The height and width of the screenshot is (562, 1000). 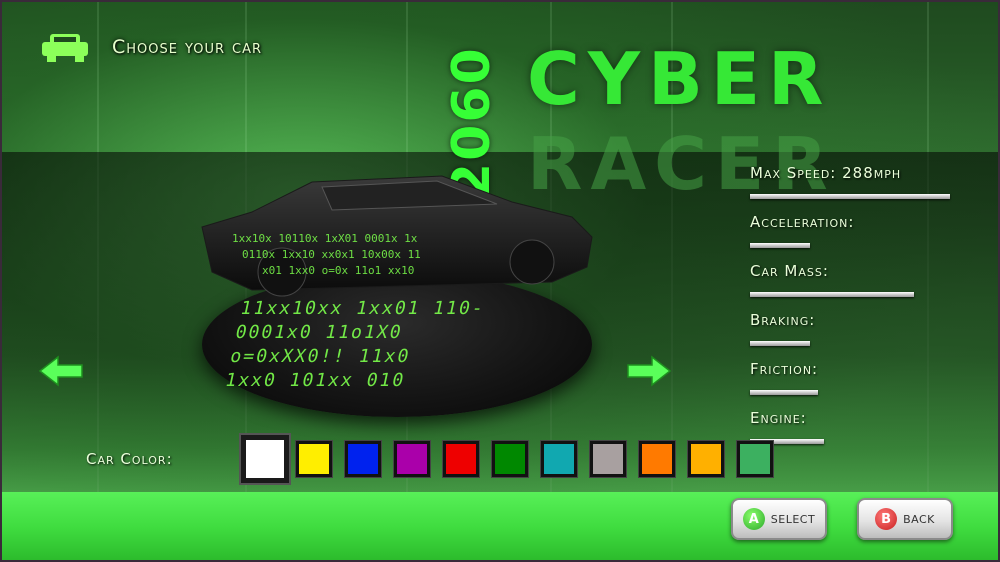 What do you see at coordinates (325, 238) in the screenshot?
I see `svg-text: 1xx10x 10110x 1xX01 0001x 1x` at bounding box center [325, 238].